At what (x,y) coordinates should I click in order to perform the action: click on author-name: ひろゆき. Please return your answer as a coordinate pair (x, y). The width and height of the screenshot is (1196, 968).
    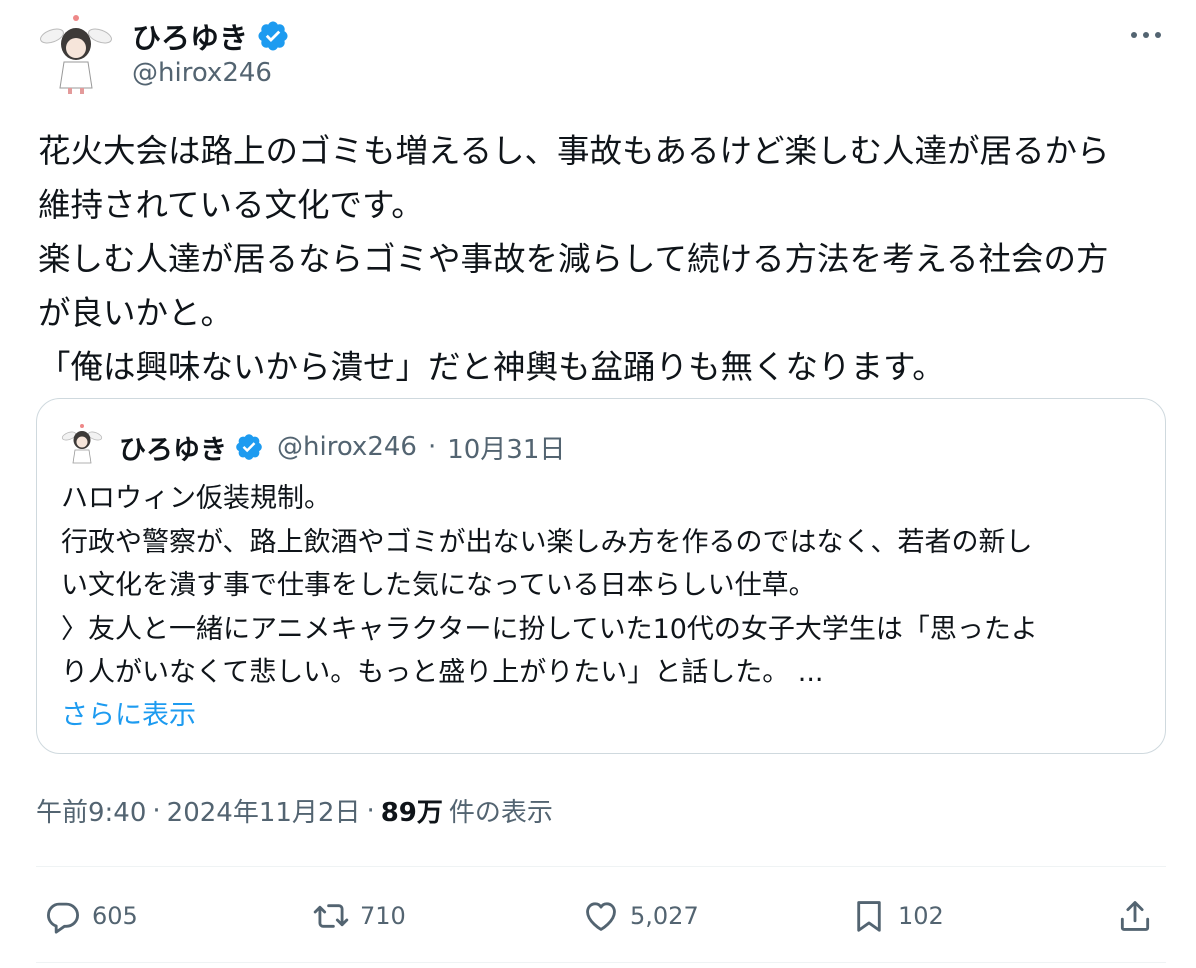
    Looking at the image, I should click on (190, 36).